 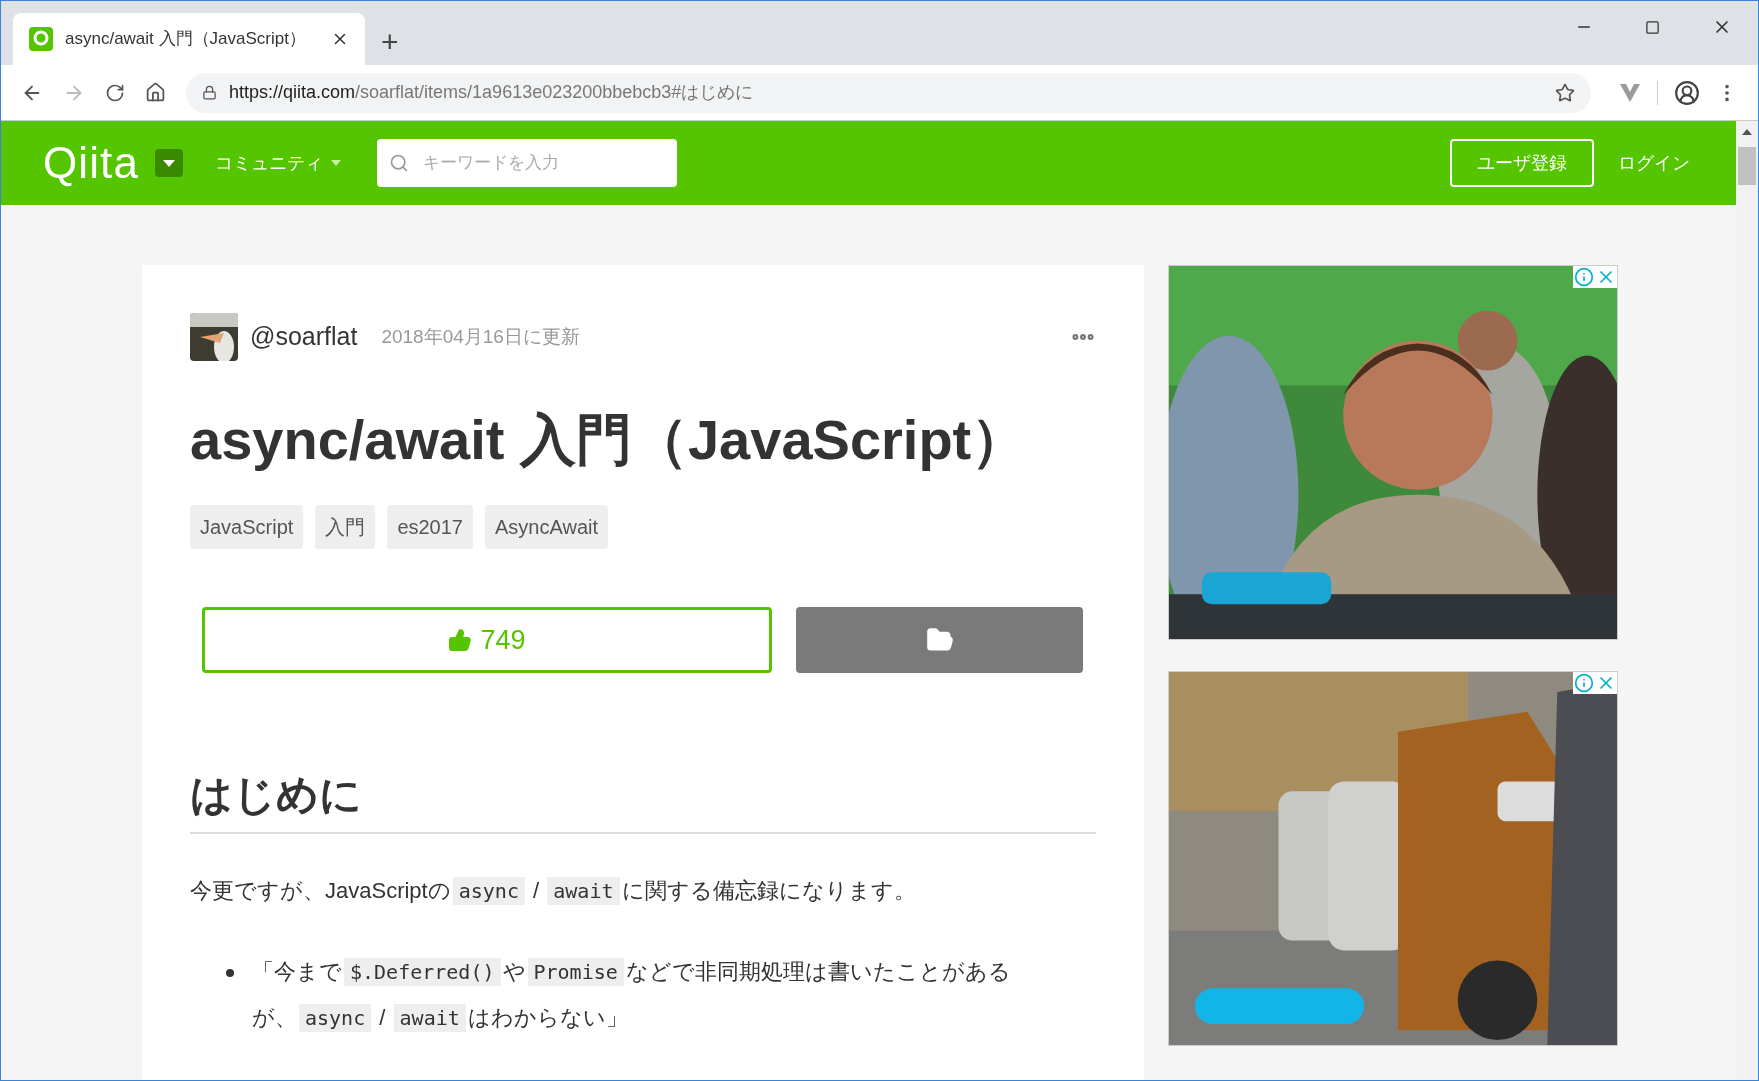 What do you see at coordinates (1687, 92) in the screenshot?
I see `profile-icon` at bounding box center [1687, 92].